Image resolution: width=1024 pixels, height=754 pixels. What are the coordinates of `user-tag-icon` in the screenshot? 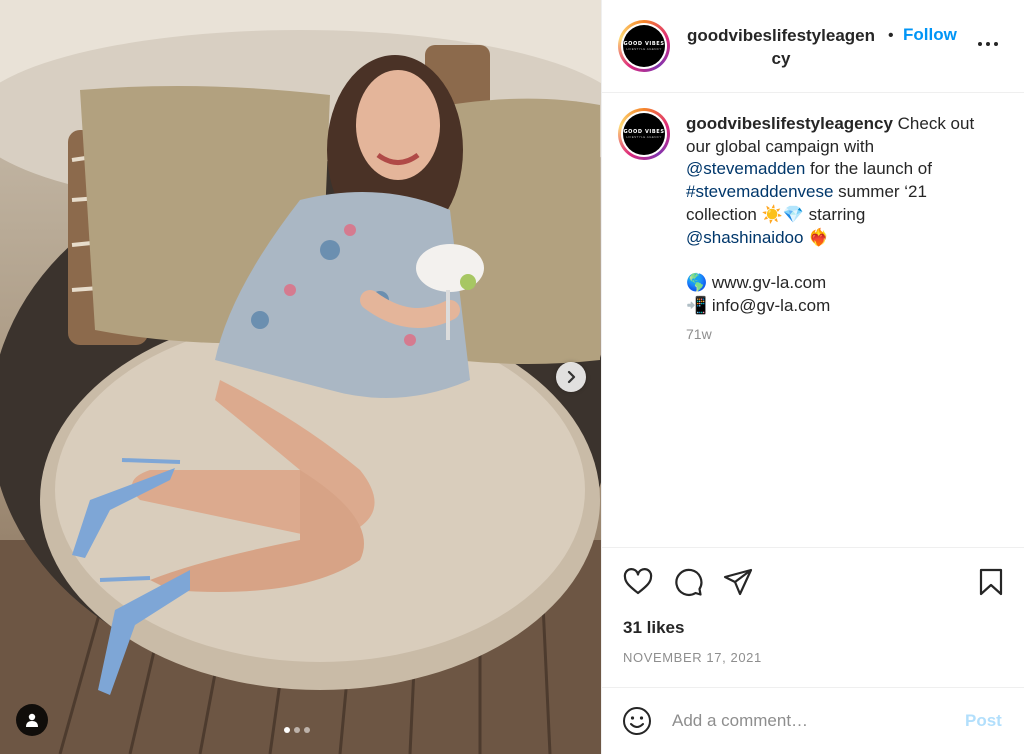 It's located at (32, 720).